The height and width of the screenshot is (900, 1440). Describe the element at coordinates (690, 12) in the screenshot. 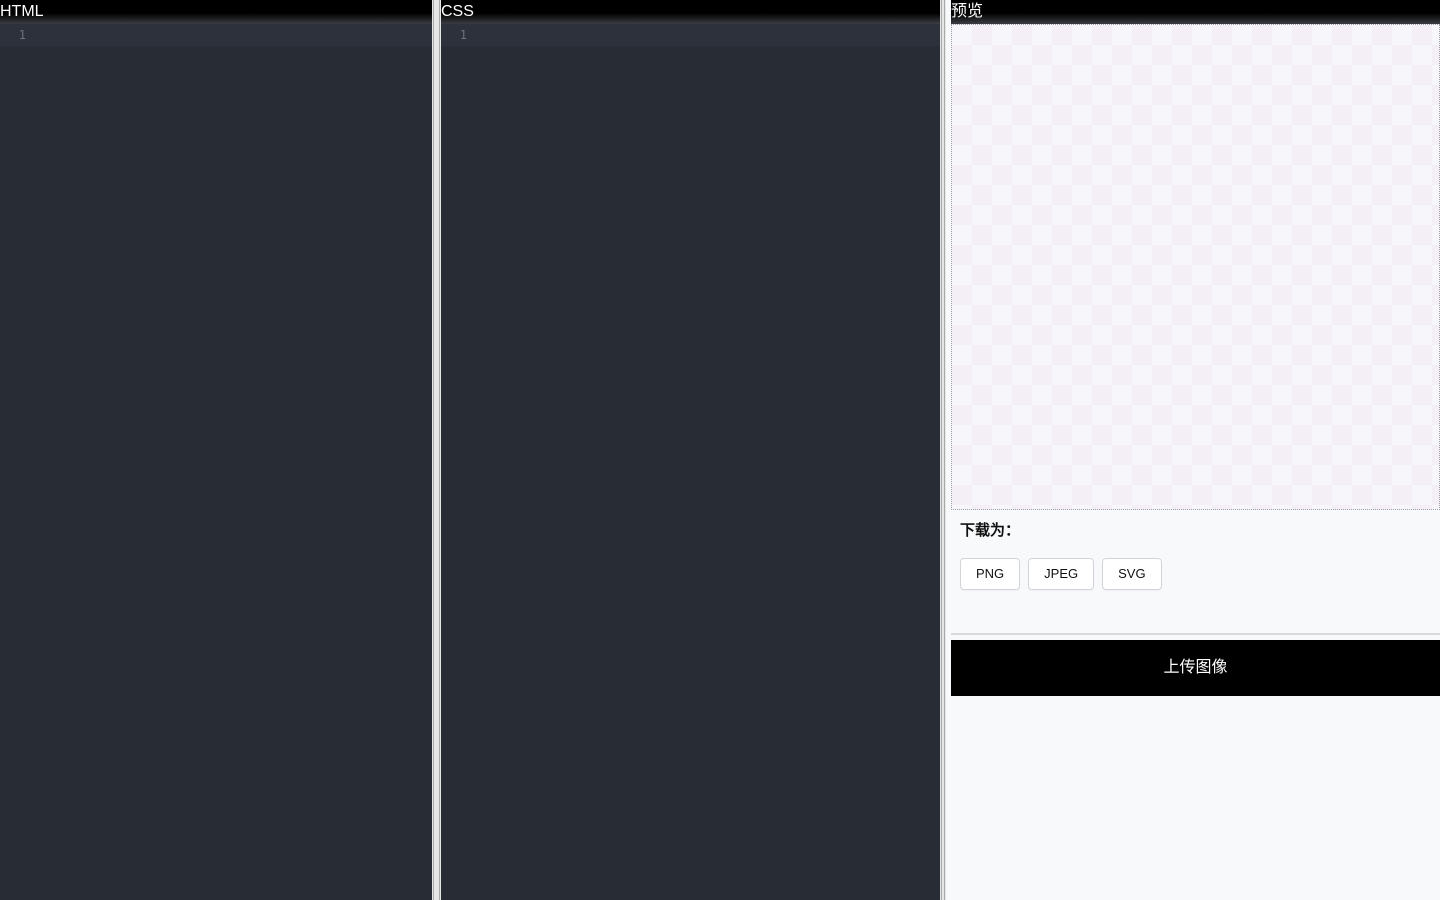

I see `css-editor-title: CSS` at that location.